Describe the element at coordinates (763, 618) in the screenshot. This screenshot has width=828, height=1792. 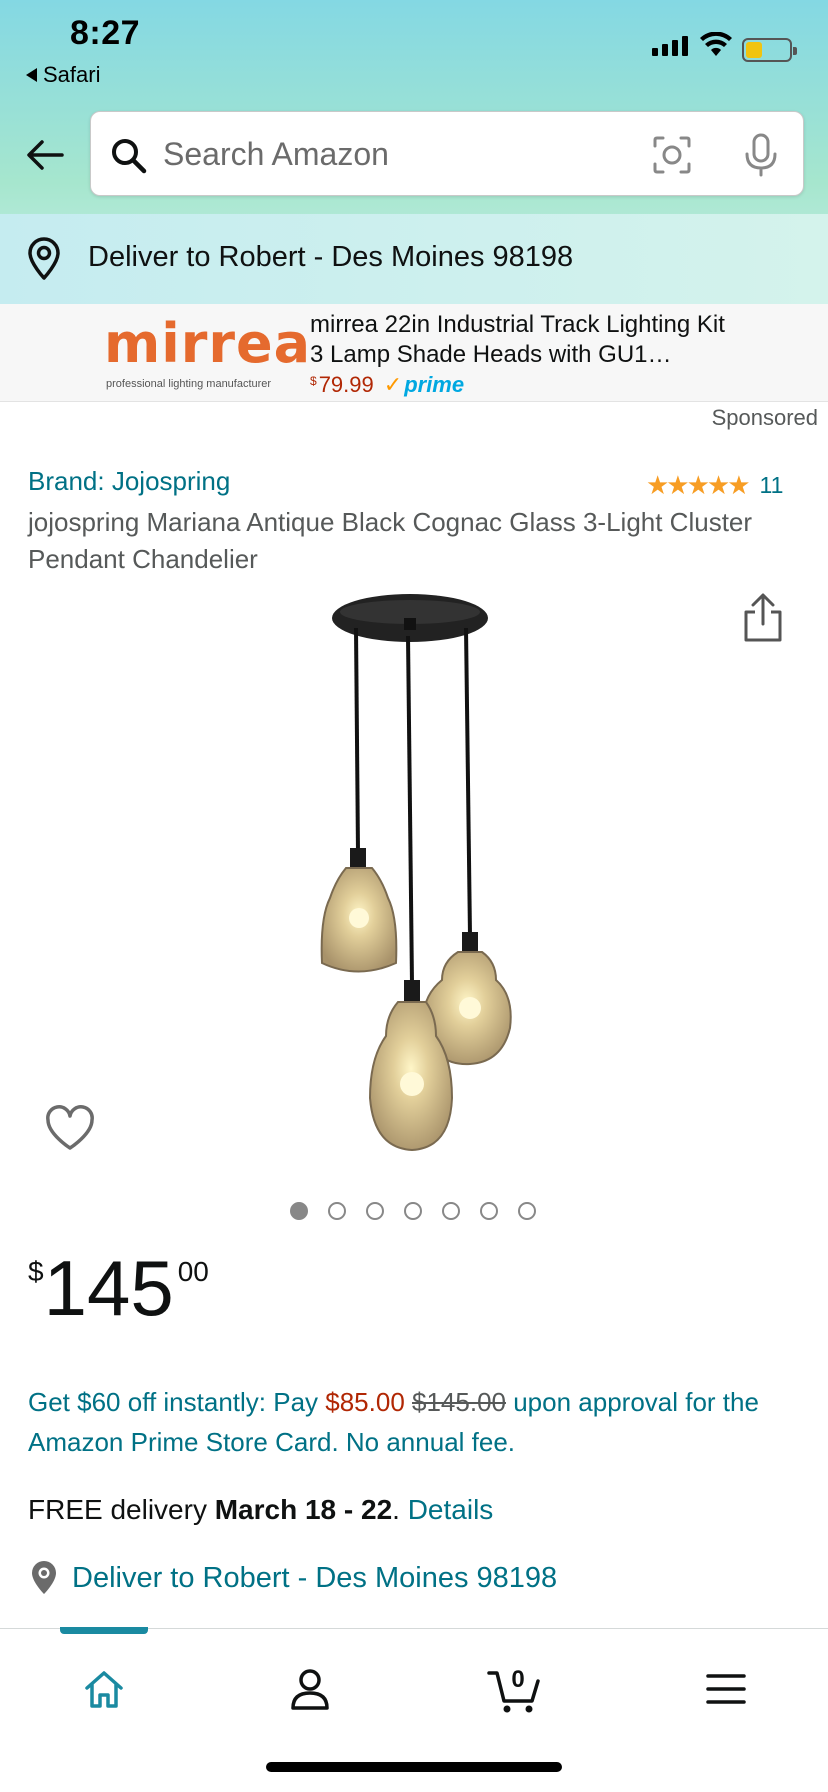
I see `share-icon` at that location.